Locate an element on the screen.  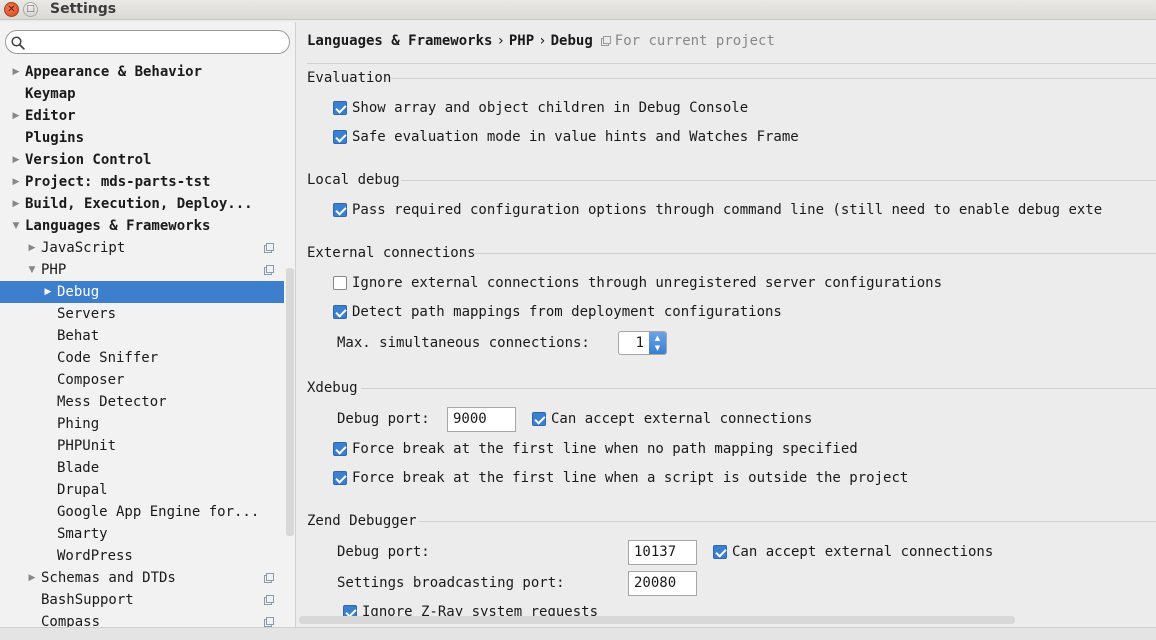
sidebar-item-label: JavaScript is located at coordinates (83, 248).